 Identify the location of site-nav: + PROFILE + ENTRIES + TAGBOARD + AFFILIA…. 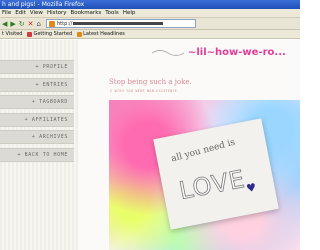
(37, 112).